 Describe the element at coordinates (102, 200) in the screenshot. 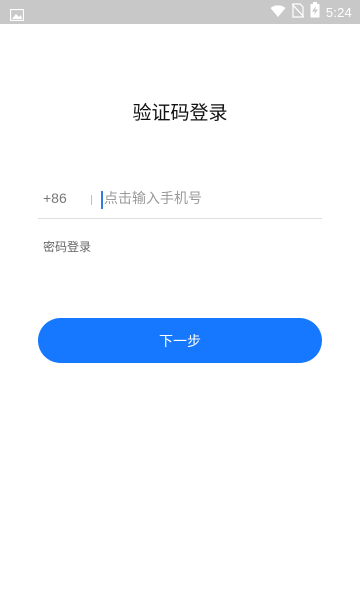

I see `text-caret` at that location.